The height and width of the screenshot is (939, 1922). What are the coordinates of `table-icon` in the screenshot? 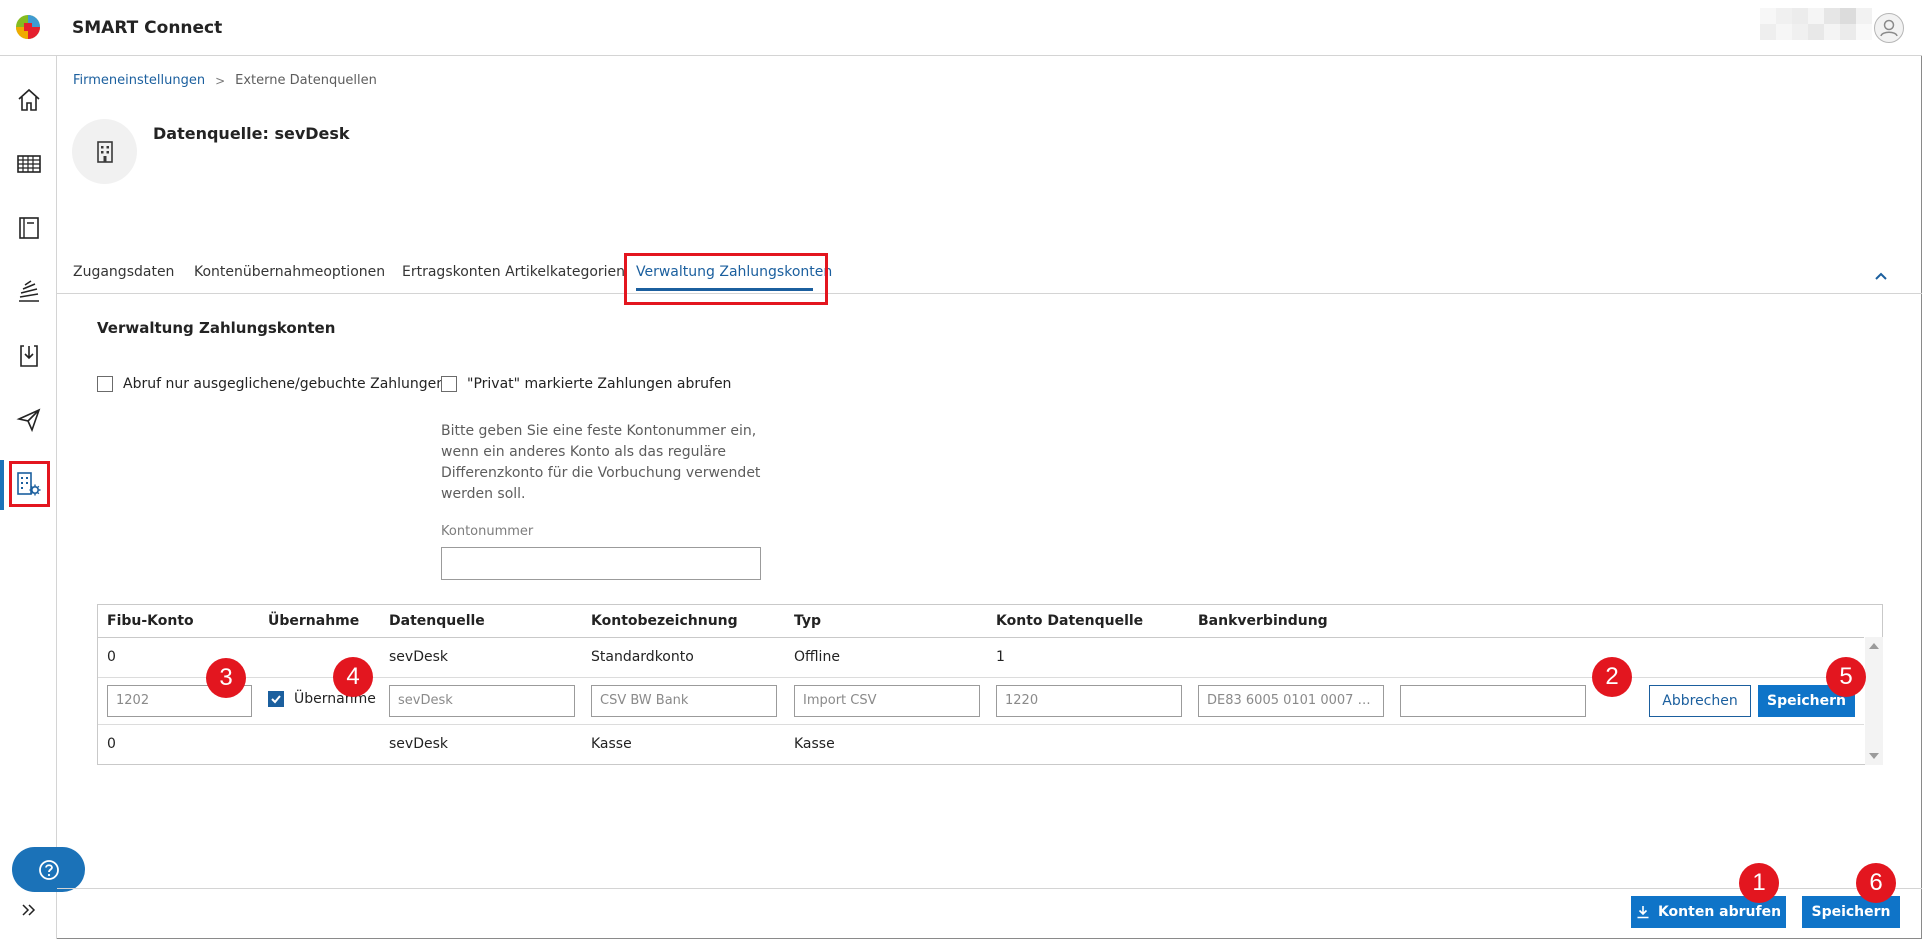 It's located at (28, 164).